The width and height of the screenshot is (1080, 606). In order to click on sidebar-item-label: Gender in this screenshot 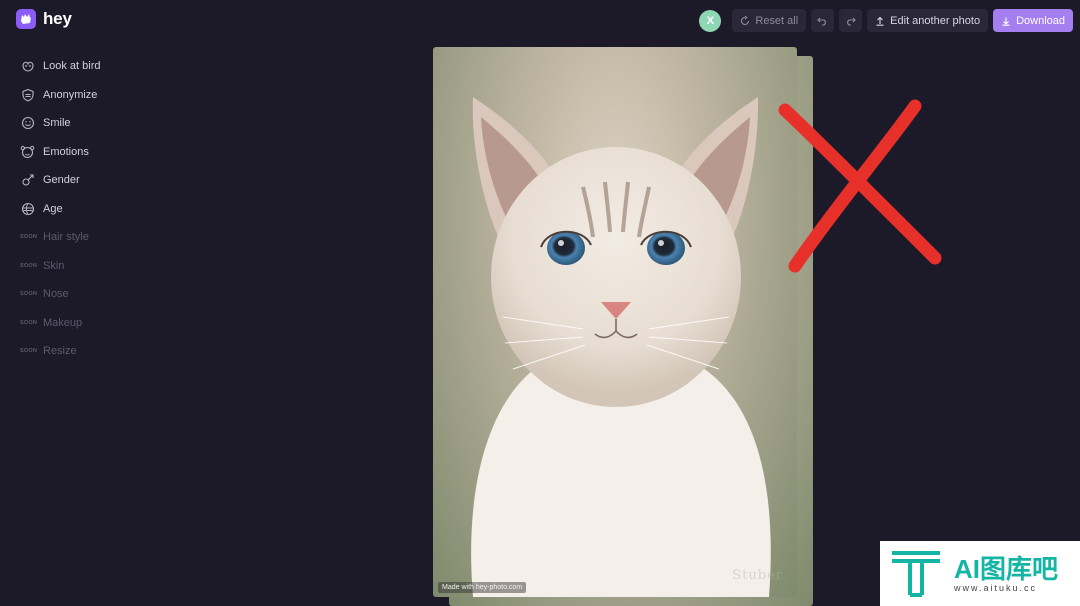, I will do `click(61, 180)`.